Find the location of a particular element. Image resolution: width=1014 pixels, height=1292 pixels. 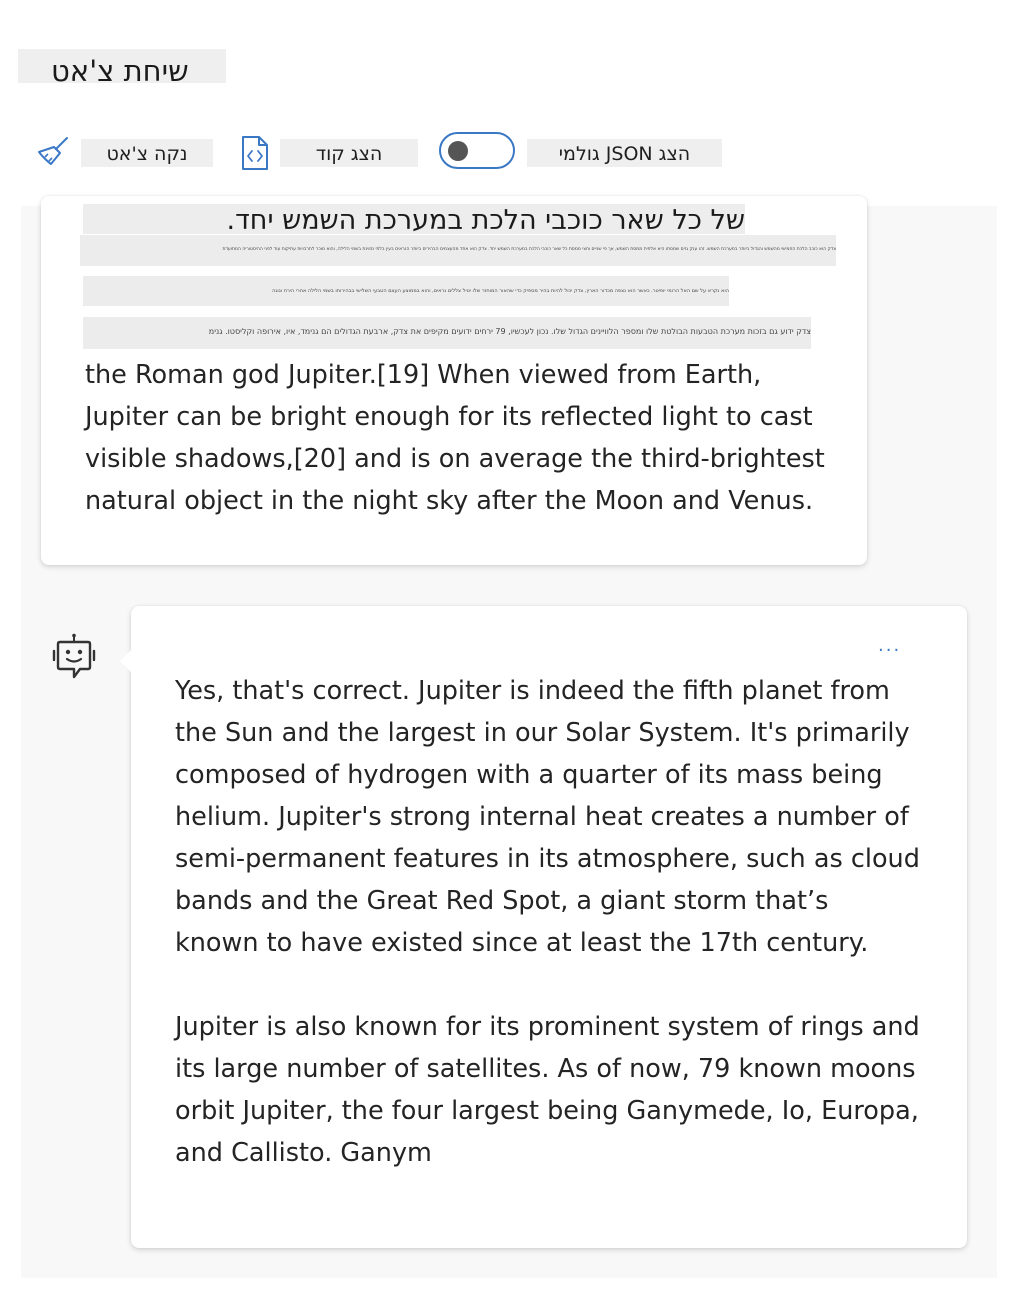

show-code-button: הצג קוד is located at coordinates (349, 153).